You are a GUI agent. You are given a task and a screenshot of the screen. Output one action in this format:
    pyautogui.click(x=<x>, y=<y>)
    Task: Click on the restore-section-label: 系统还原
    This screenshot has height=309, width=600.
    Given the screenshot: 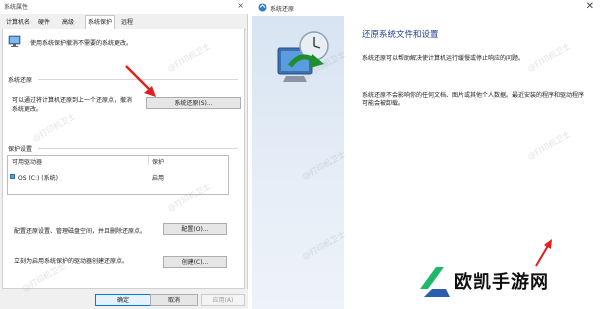 What is the action you would take?
    pyautogui.click(x=20, y=80)
    